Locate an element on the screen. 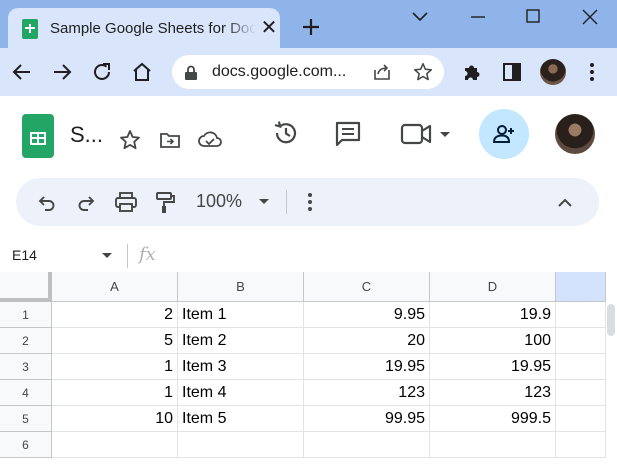  undo-icon is located at coordinates (47, 202).